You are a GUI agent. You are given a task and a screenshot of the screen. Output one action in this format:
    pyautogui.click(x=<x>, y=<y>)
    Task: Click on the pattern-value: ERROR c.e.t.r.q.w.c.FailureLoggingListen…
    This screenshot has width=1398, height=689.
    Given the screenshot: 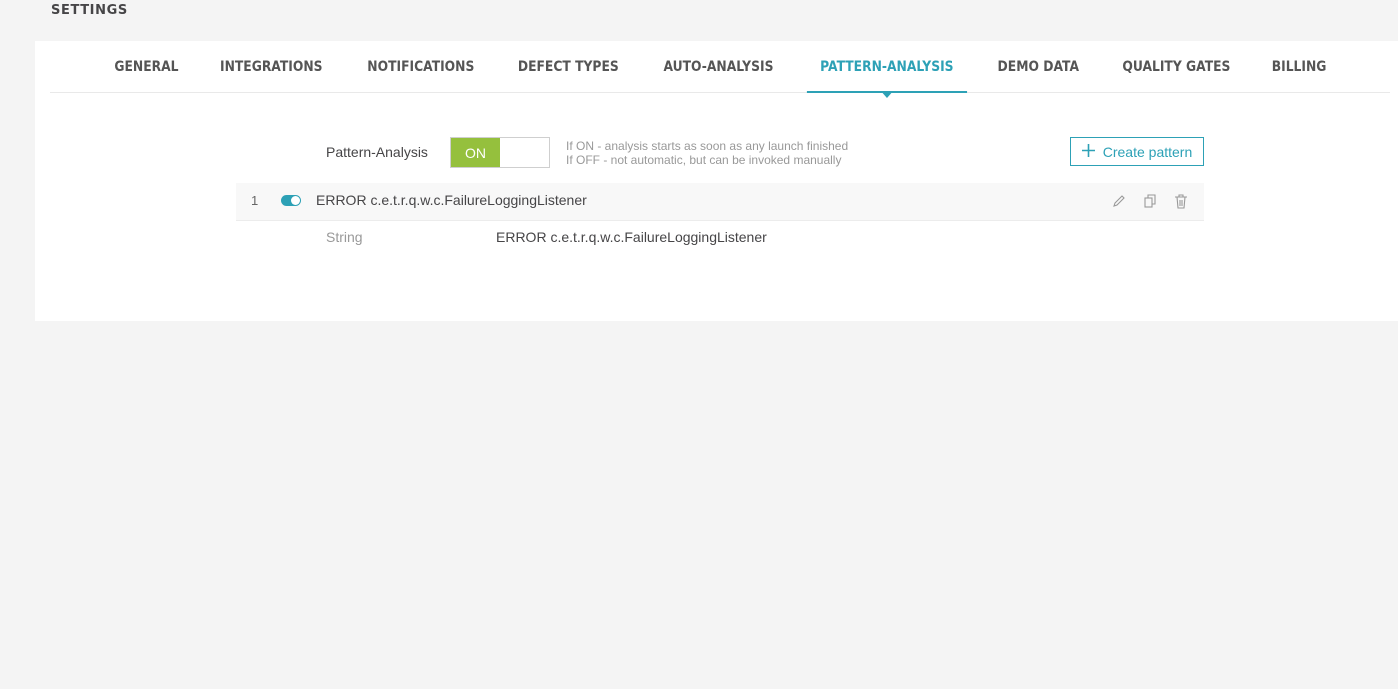 What is the action you would take?
    pyautogui.click(x=631, y=237)
    